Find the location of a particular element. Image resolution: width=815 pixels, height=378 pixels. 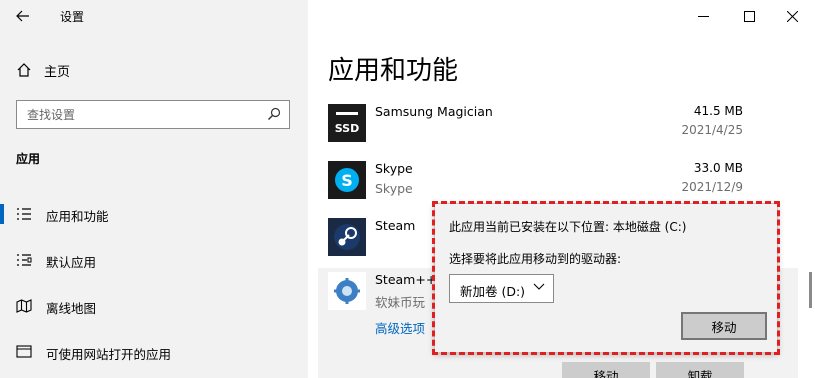

scrollbar-thumb is located at coordinates (810, 290).